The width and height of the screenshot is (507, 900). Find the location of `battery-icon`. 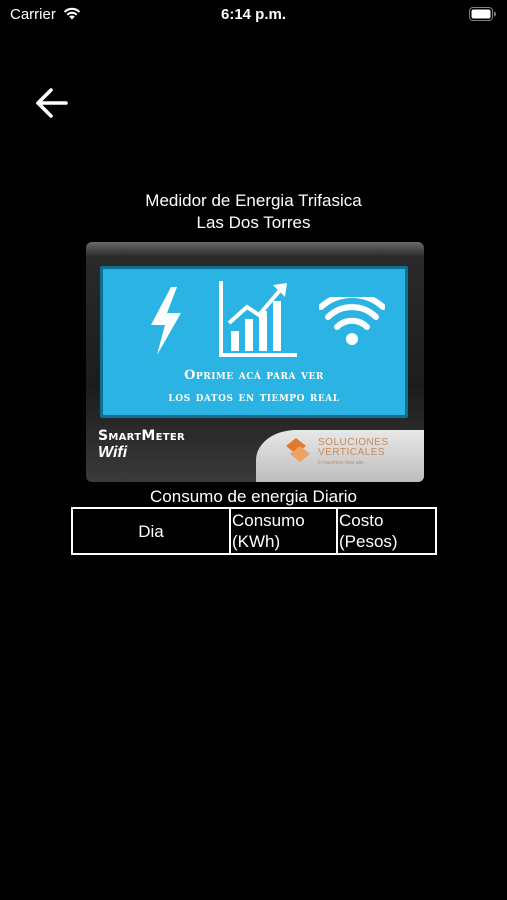

battery-icon is located at coordinates (483, 16).